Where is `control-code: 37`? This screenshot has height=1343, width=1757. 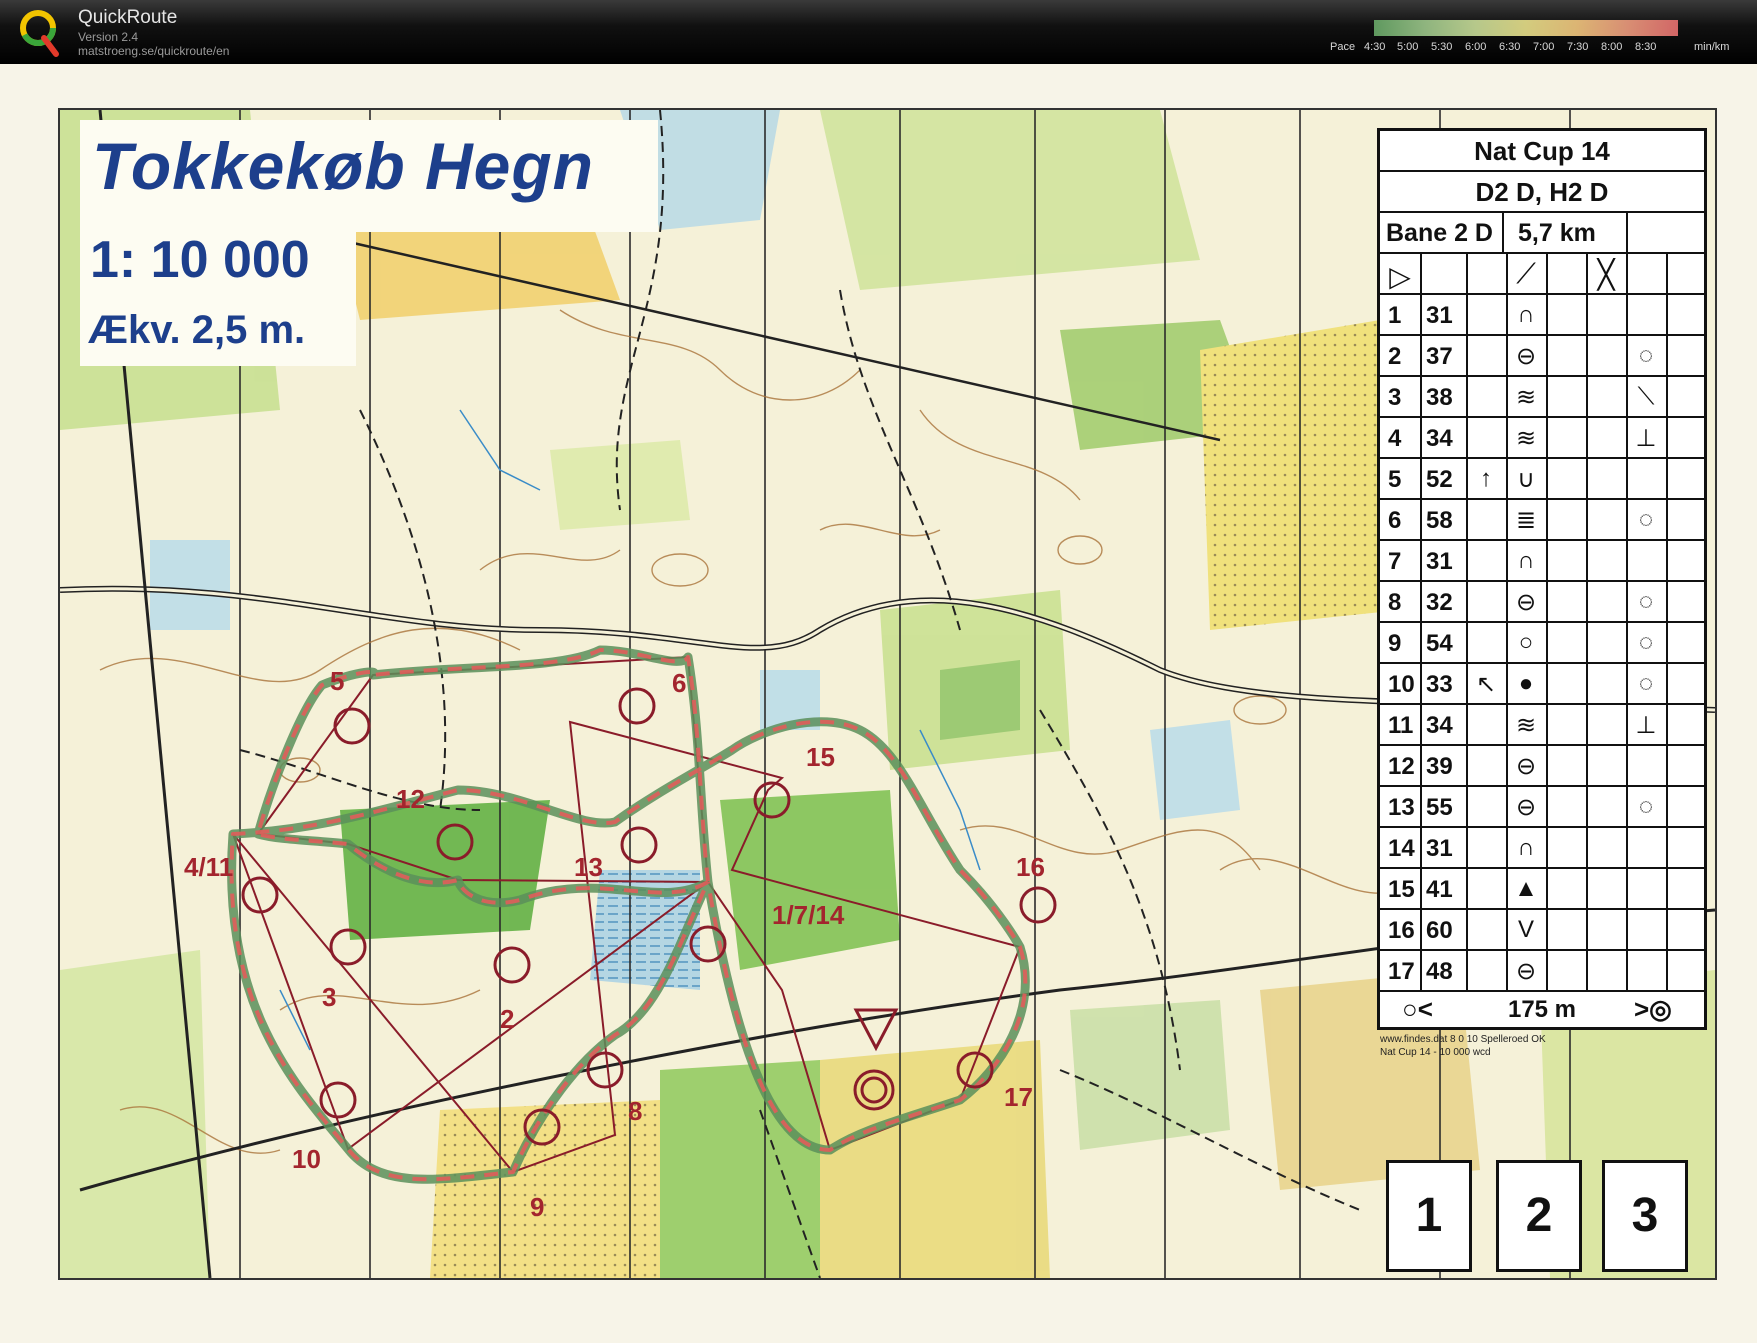 control-code: 37 is located at coordinates (1439, 356).